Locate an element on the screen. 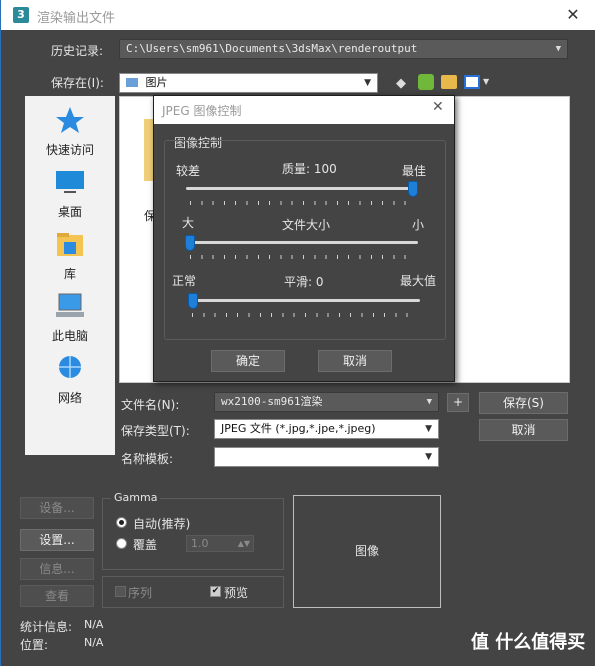  watermark-logo: 值 什么值得买 is located at coordinates (528, 642).